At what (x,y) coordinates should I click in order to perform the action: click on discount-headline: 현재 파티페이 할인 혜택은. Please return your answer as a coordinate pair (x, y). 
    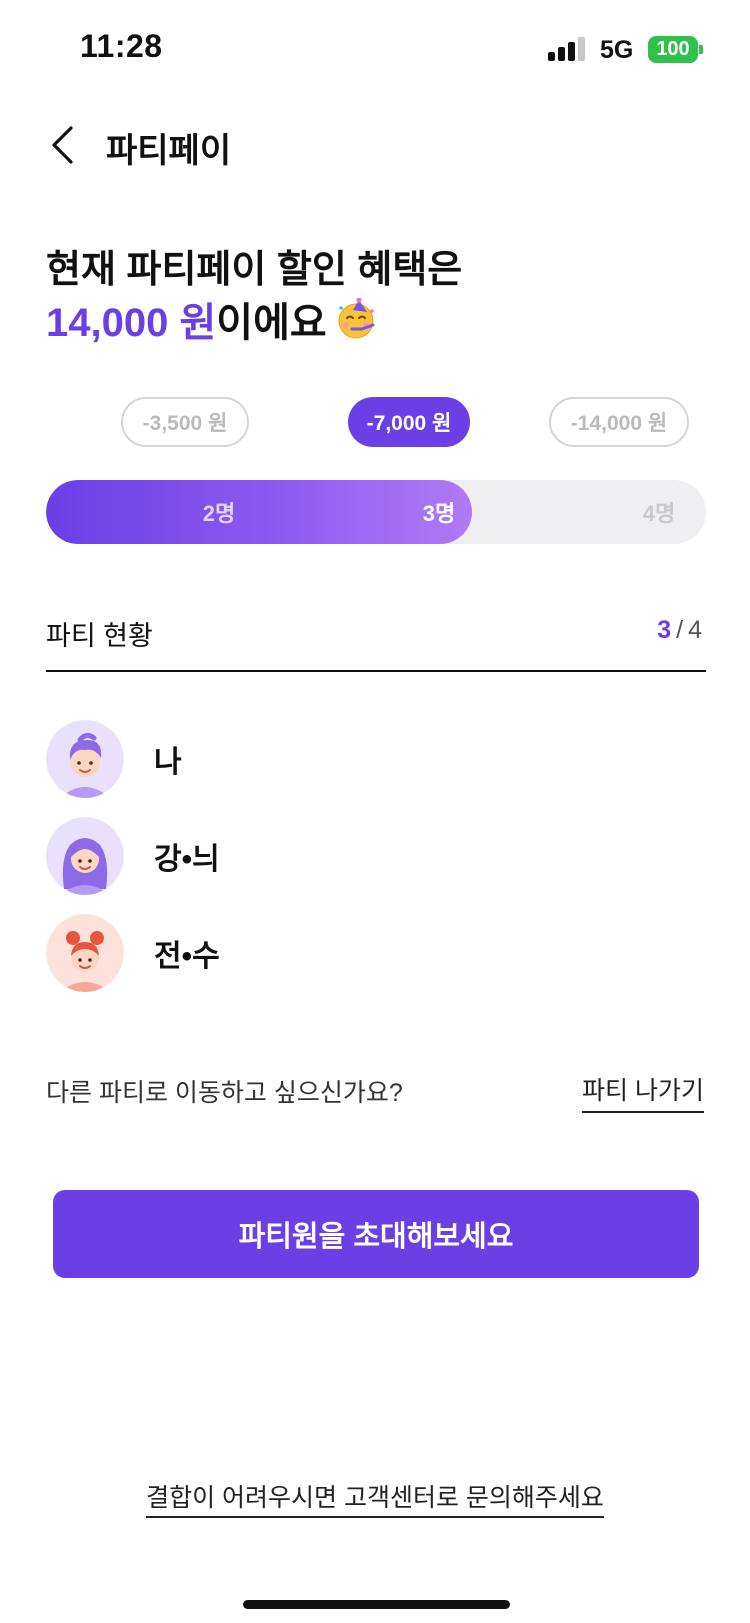
    Looking at the image, I should click on (254, 270).